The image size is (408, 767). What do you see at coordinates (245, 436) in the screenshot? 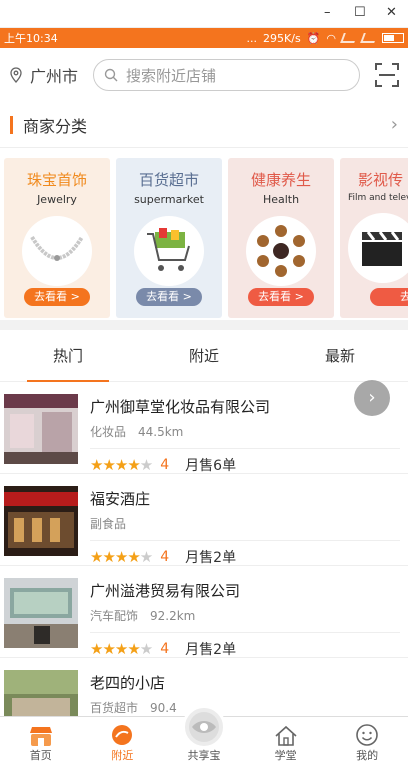
I see `store-meta: 化妆品 44.5km` at bounding box center [245, 436].